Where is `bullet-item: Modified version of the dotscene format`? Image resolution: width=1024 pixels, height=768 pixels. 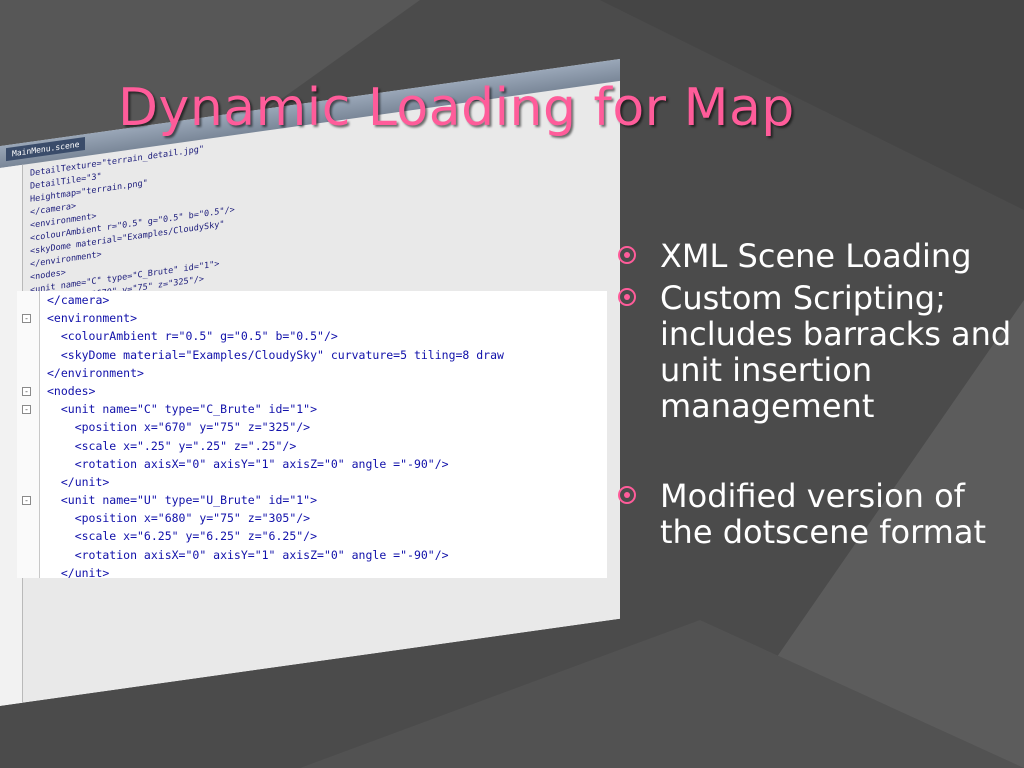
bullet-item: Modified version of the dotscene format is located at coordinates (818, 514).